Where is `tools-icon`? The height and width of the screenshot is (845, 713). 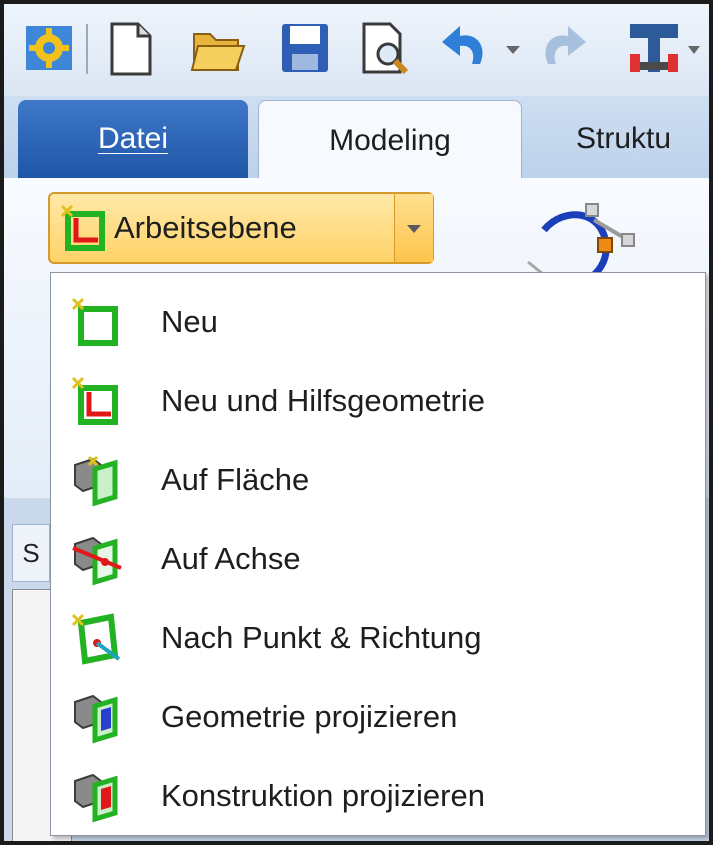 tools-icon is located at coordinates (661, 48).